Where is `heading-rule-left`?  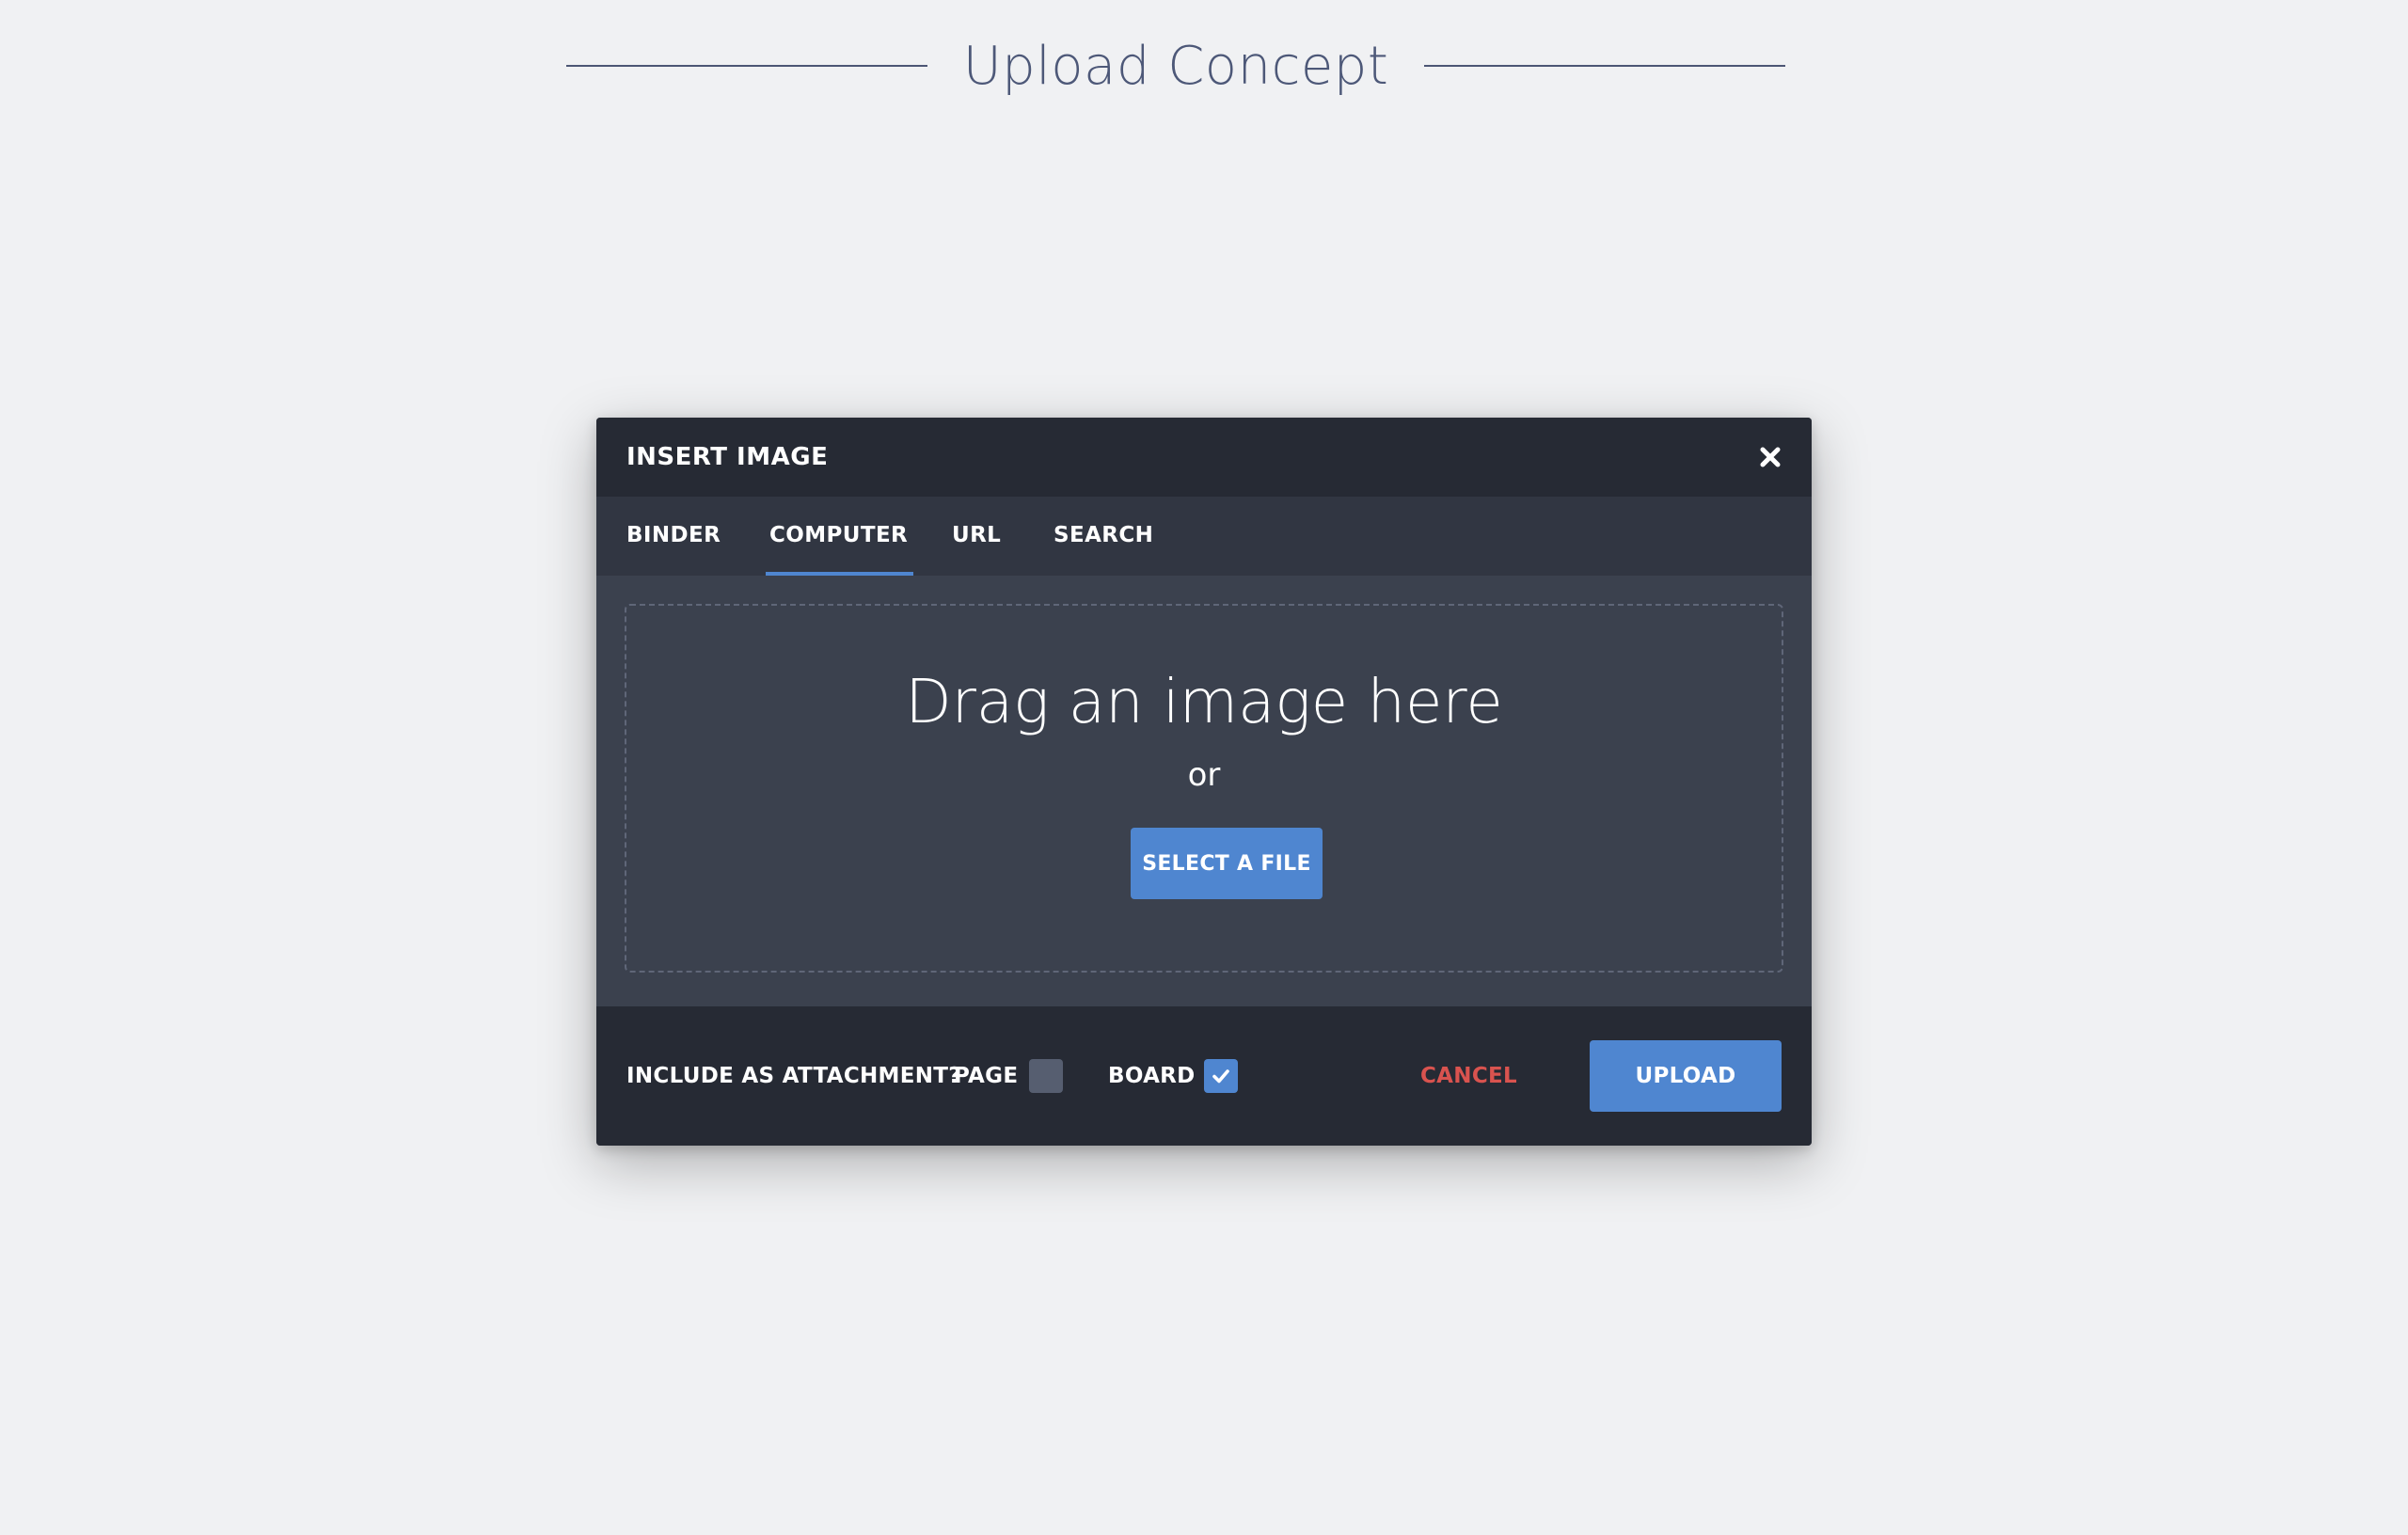
heading-rule-left is located at coordinates (746, 66).